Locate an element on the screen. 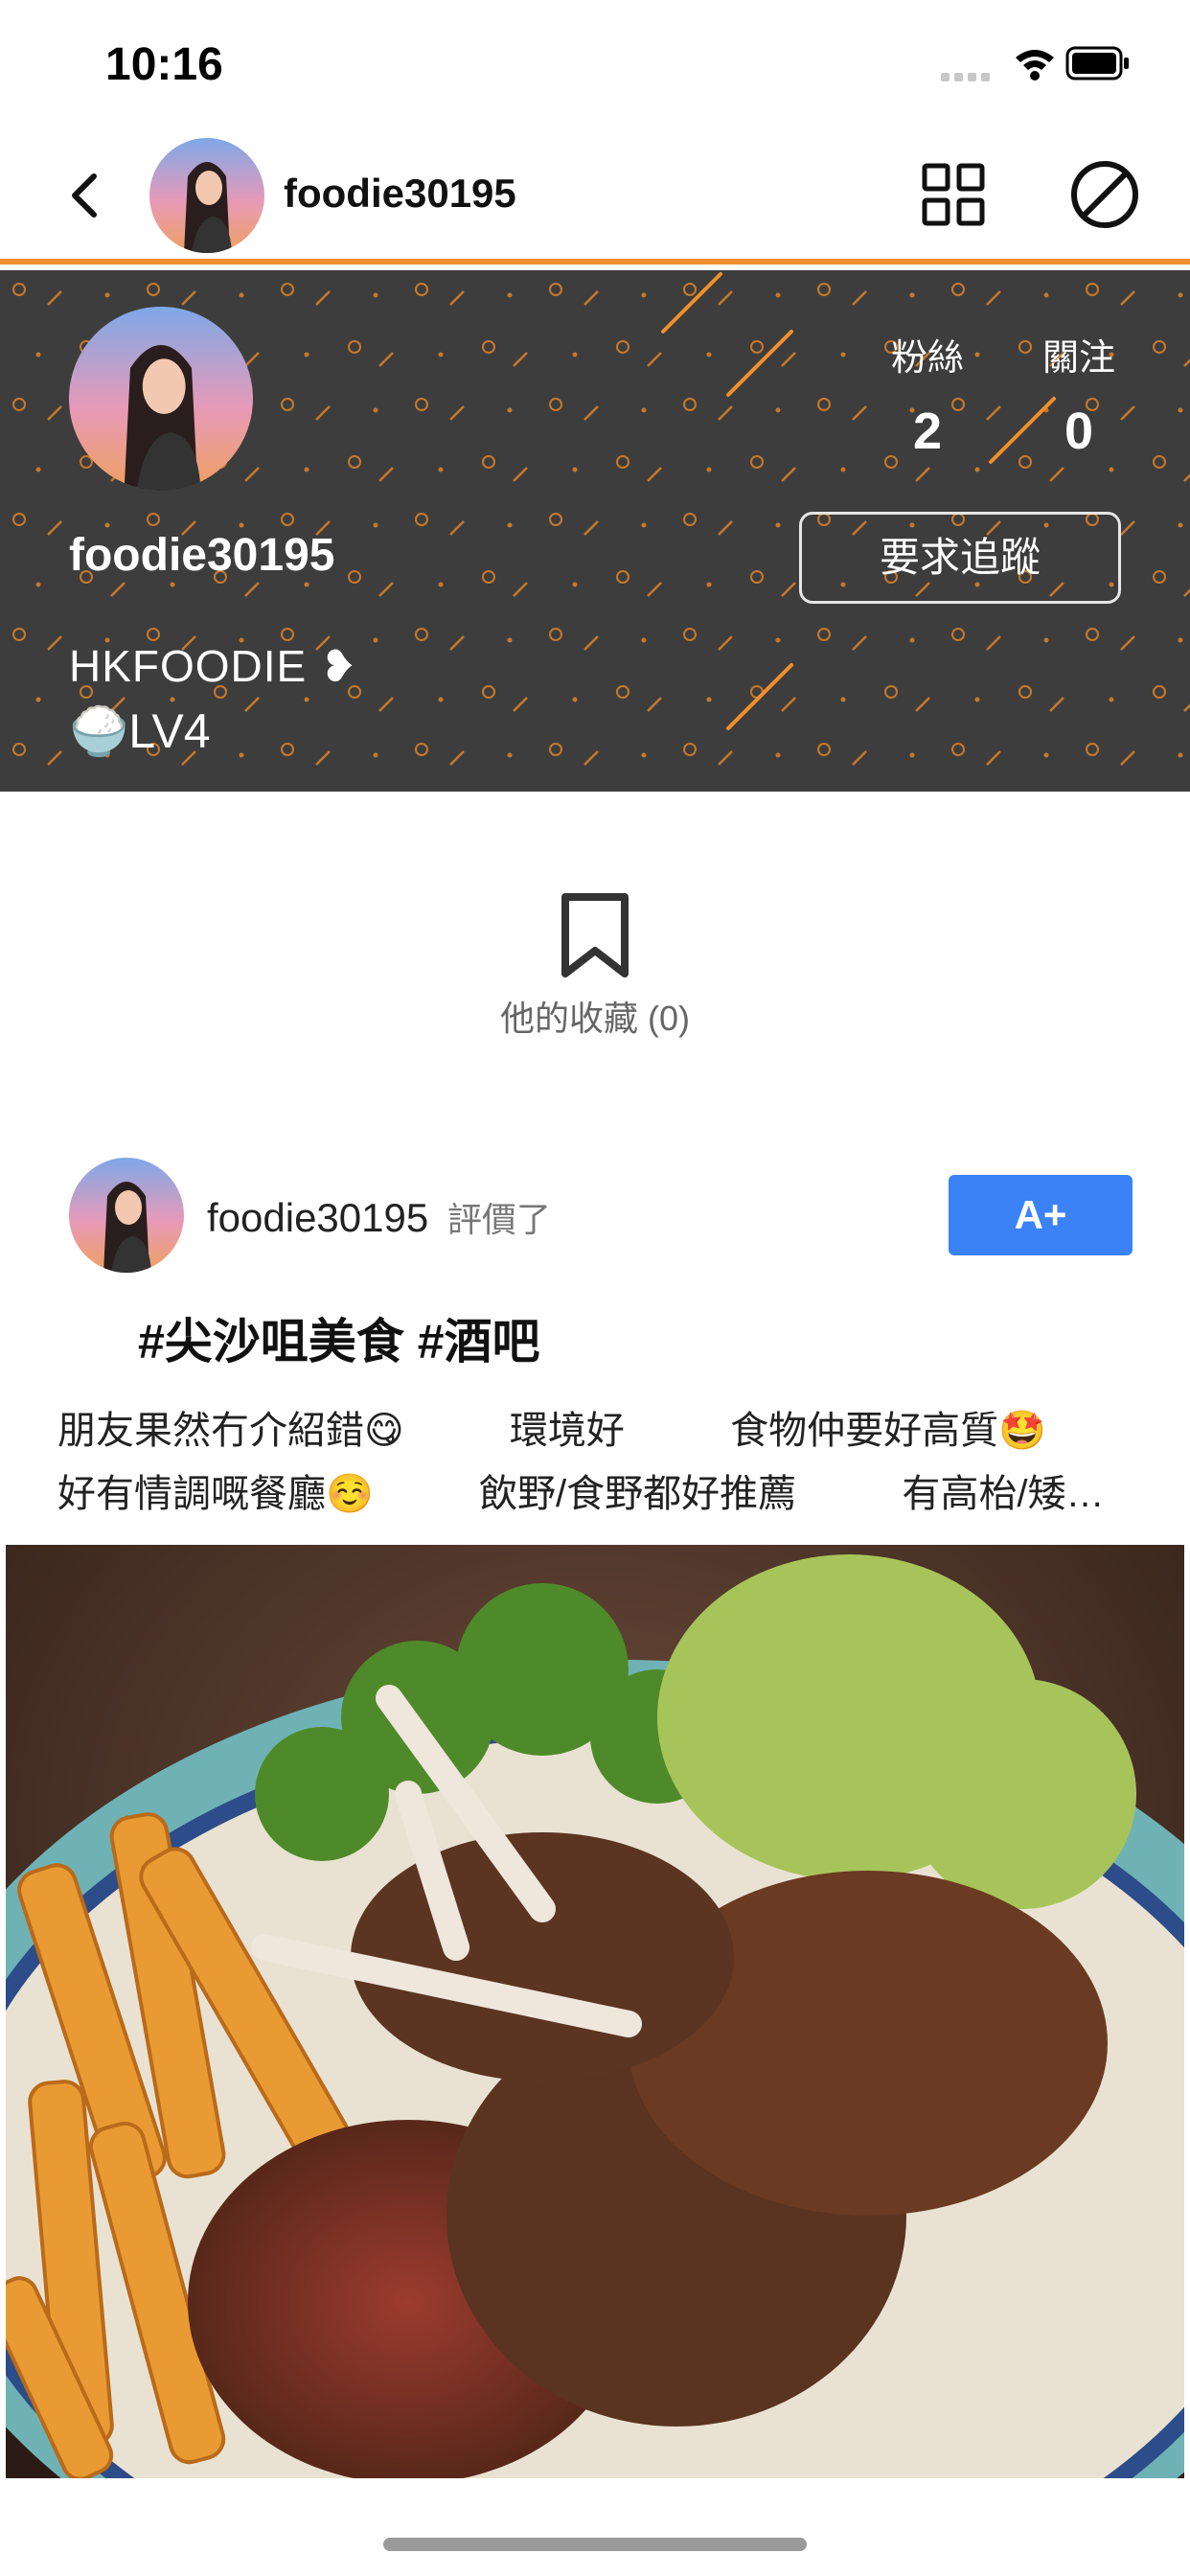 This screenshot has width=1190, height=2576. review-author: foodie30195 評價了 is located at coordinates (379, 1217).